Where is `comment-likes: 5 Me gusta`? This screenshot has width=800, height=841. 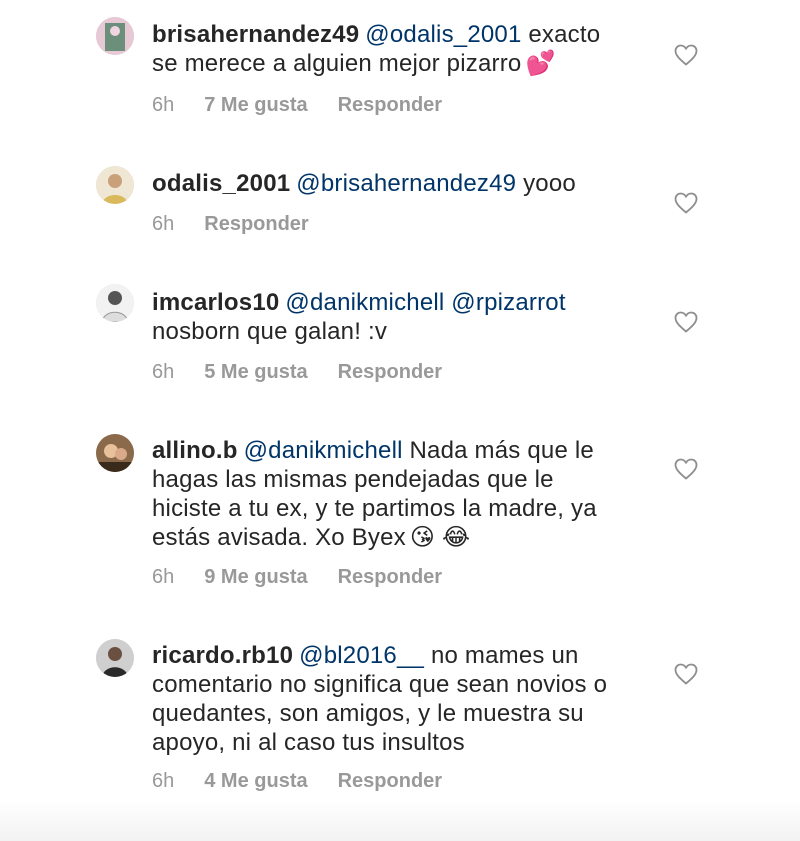 comment-likes: 5 Me gusta is located at coordinates (255, 372).